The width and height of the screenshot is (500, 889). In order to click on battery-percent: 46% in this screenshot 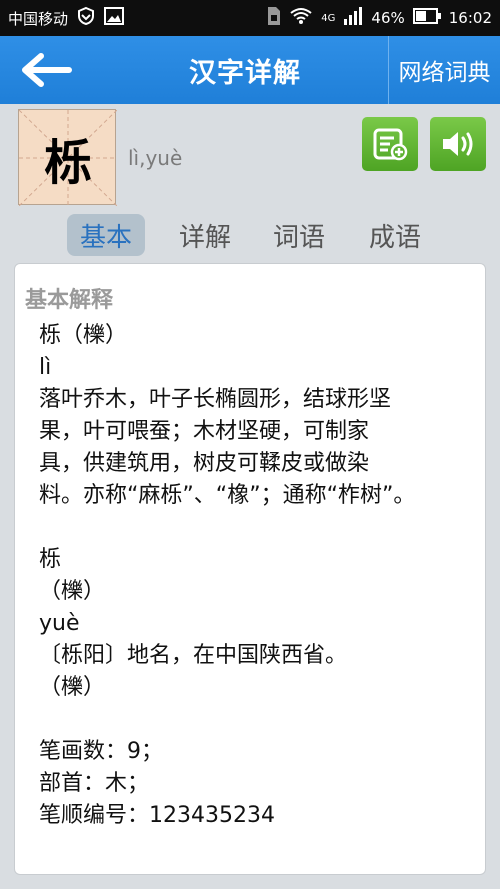, I will do `click(388, 18)`.